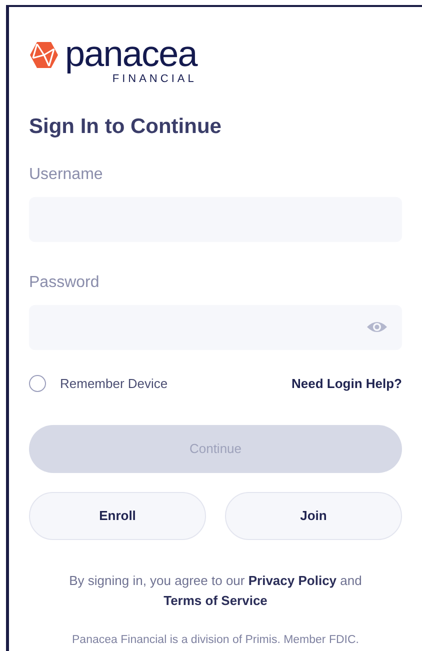 Image resolution: width=422 pixels, height=651 pixels. Describe the element at coordinates (377, 327) in the screenshot. I see `eye-icon` at that location.